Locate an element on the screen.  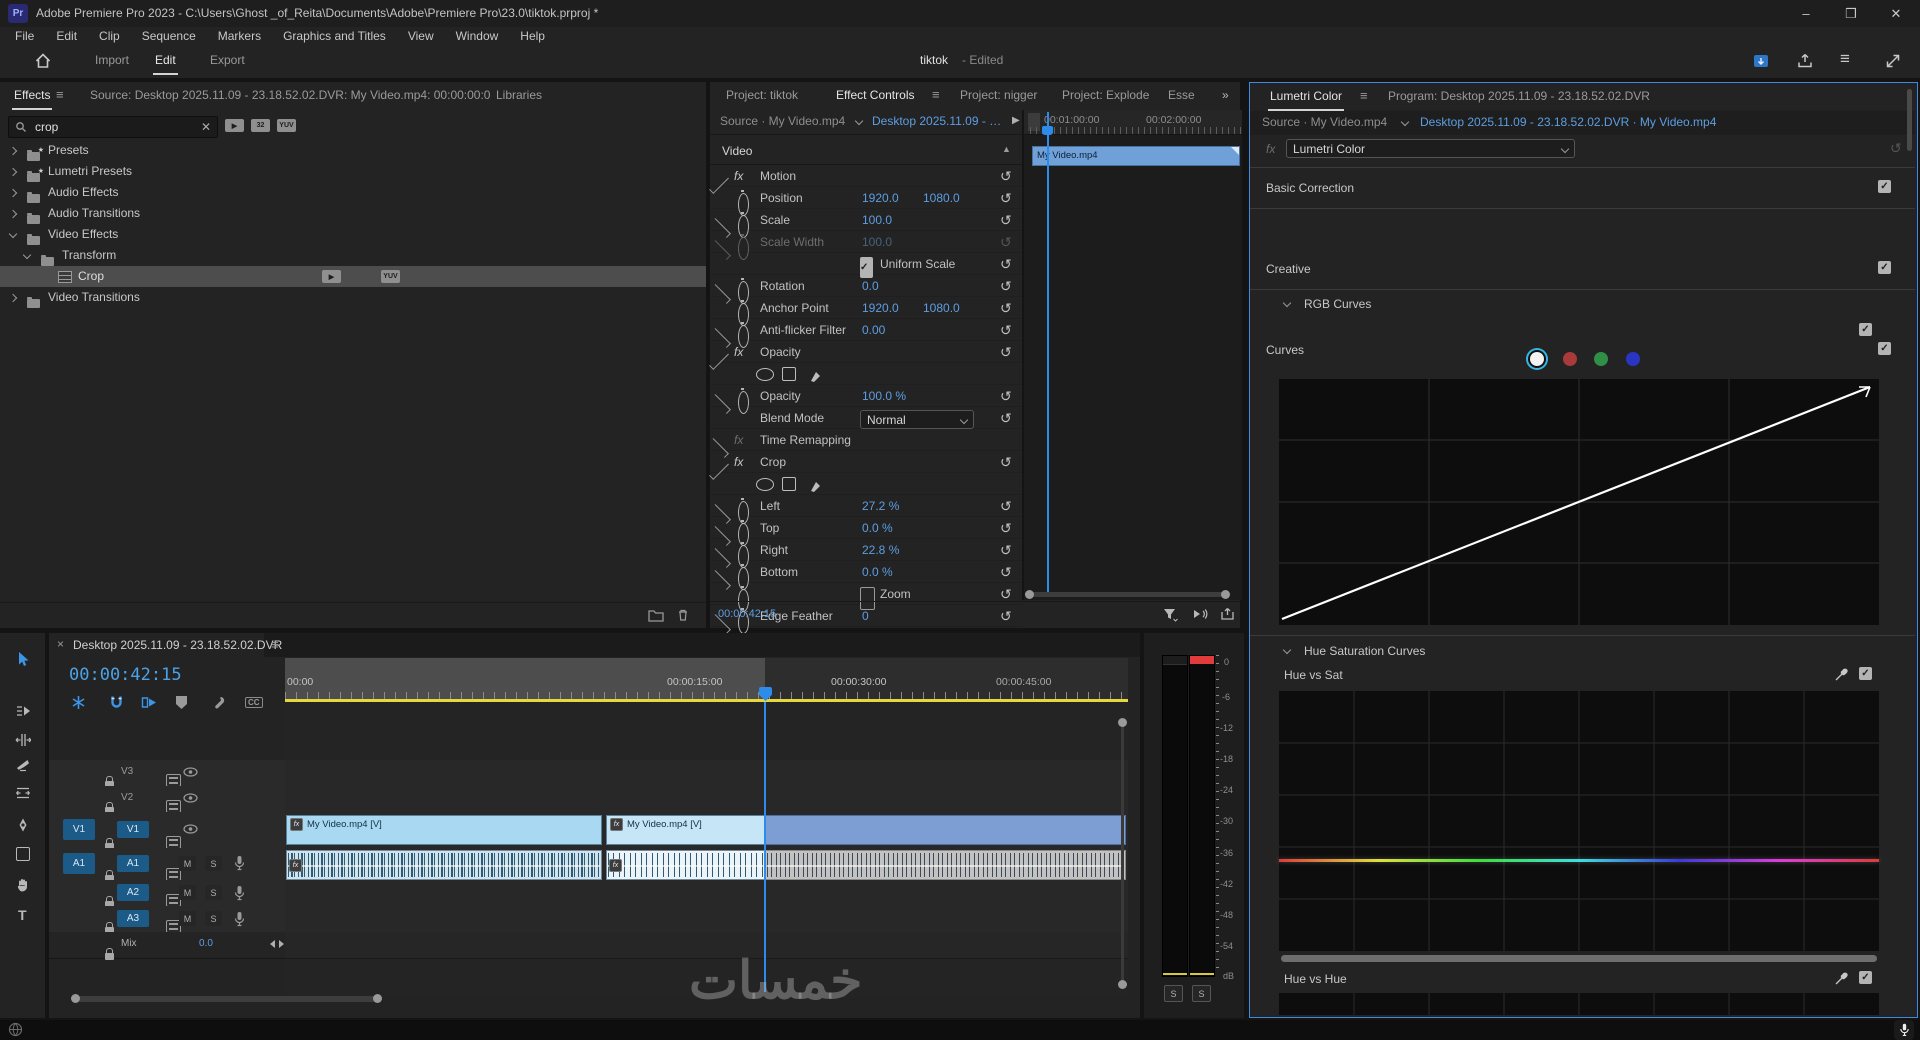
crop-bottom-value: 0.0 % is located at coordinates (877, 571).